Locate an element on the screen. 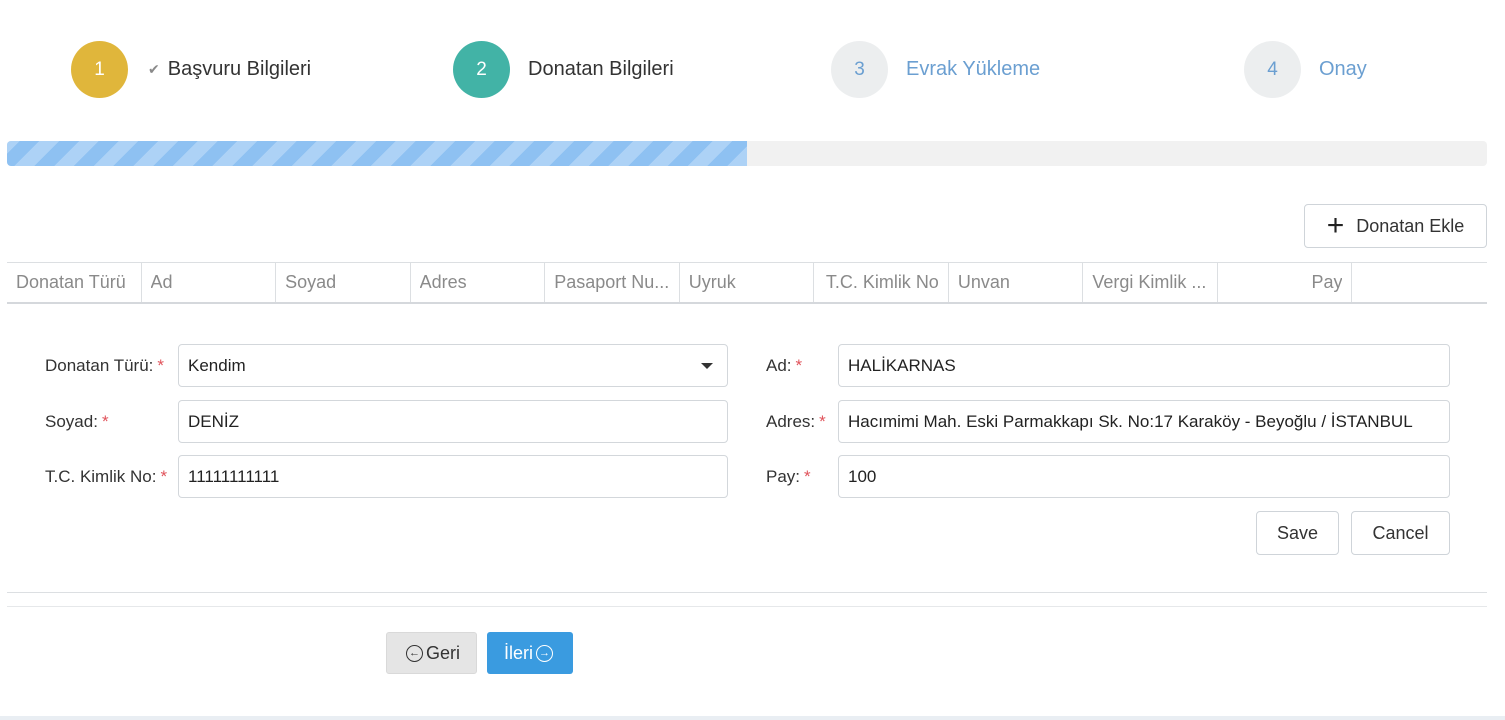 Image resolution: width=1505 pixels, height=720 pixels. tc-kimlik-input is located at coordinates (453, 476).